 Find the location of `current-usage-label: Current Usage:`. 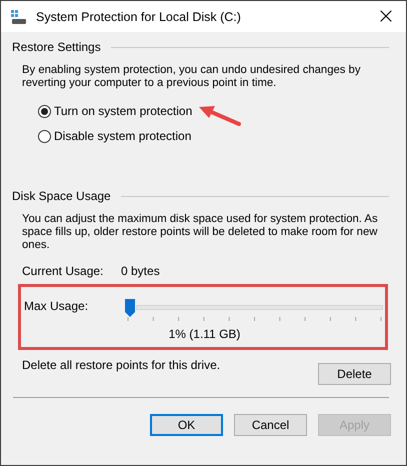

current-usage-label: Current Usage: is located at coordinates (63, 271).